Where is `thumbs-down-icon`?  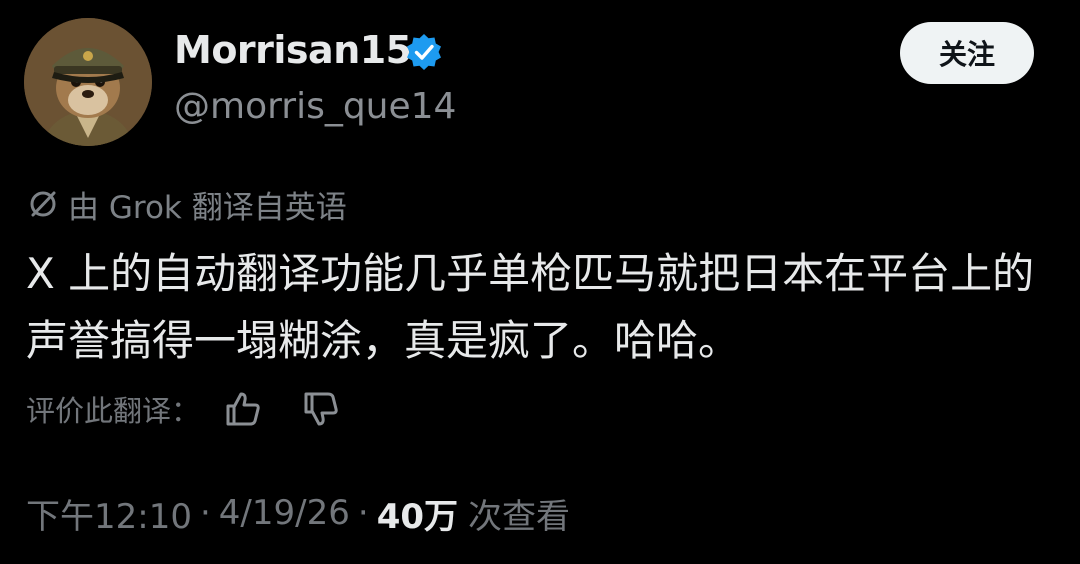
thumbs-down-icon is located at coordinates (321, 409).